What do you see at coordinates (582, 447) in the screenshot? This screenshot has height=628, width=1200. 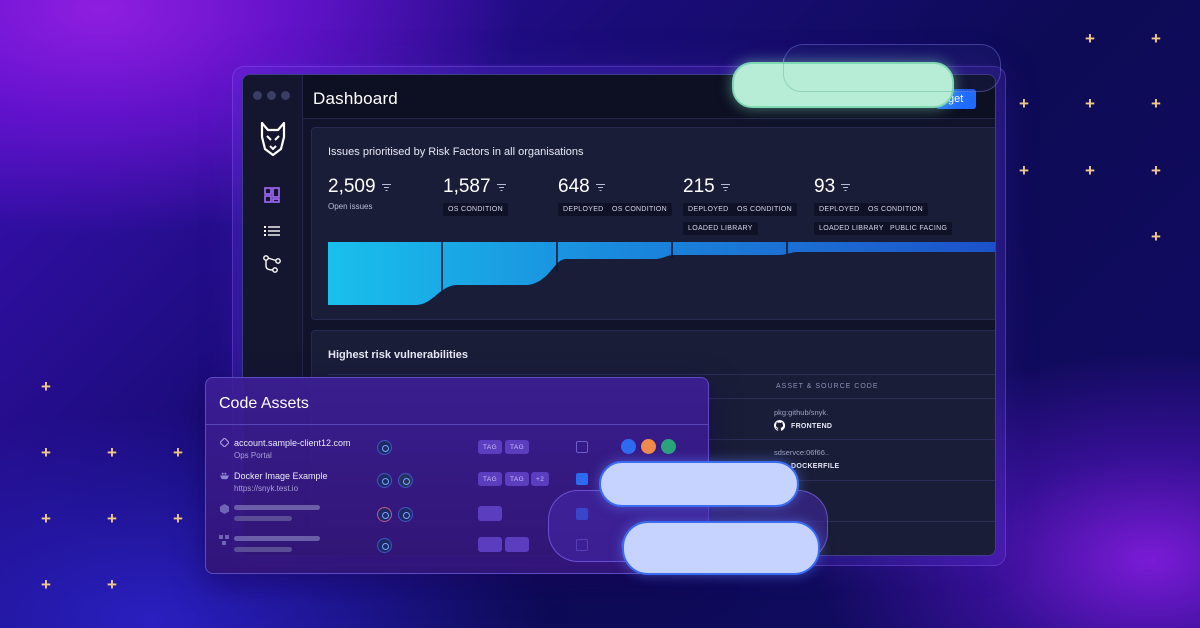 I see `checkbox` at bounding box center [582, 447].